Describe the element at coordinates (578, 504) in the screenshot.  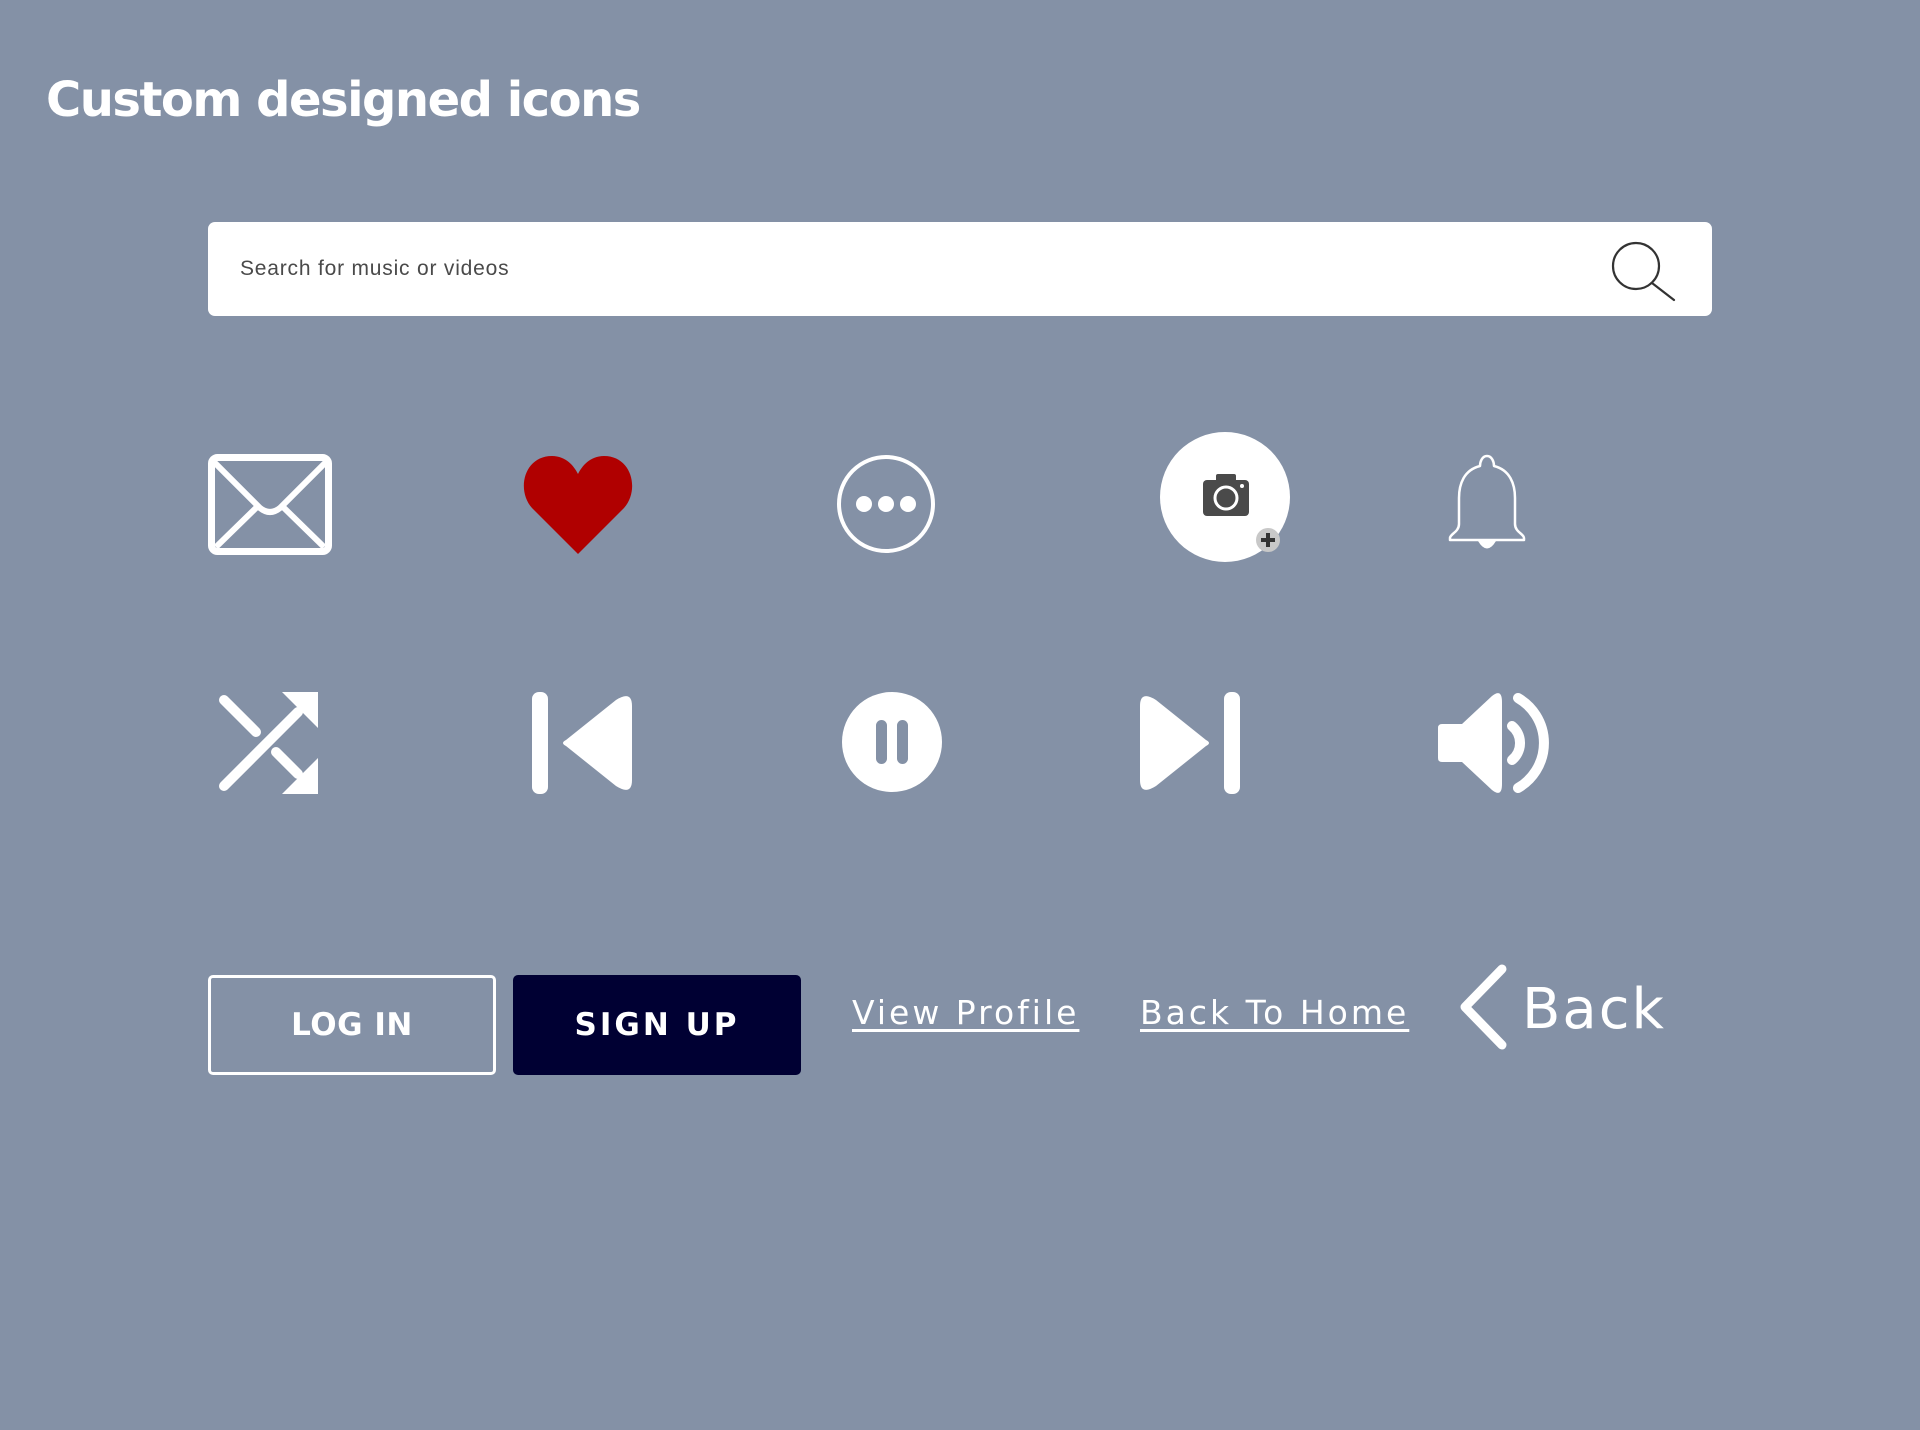
I see `heart-icon` at that location.